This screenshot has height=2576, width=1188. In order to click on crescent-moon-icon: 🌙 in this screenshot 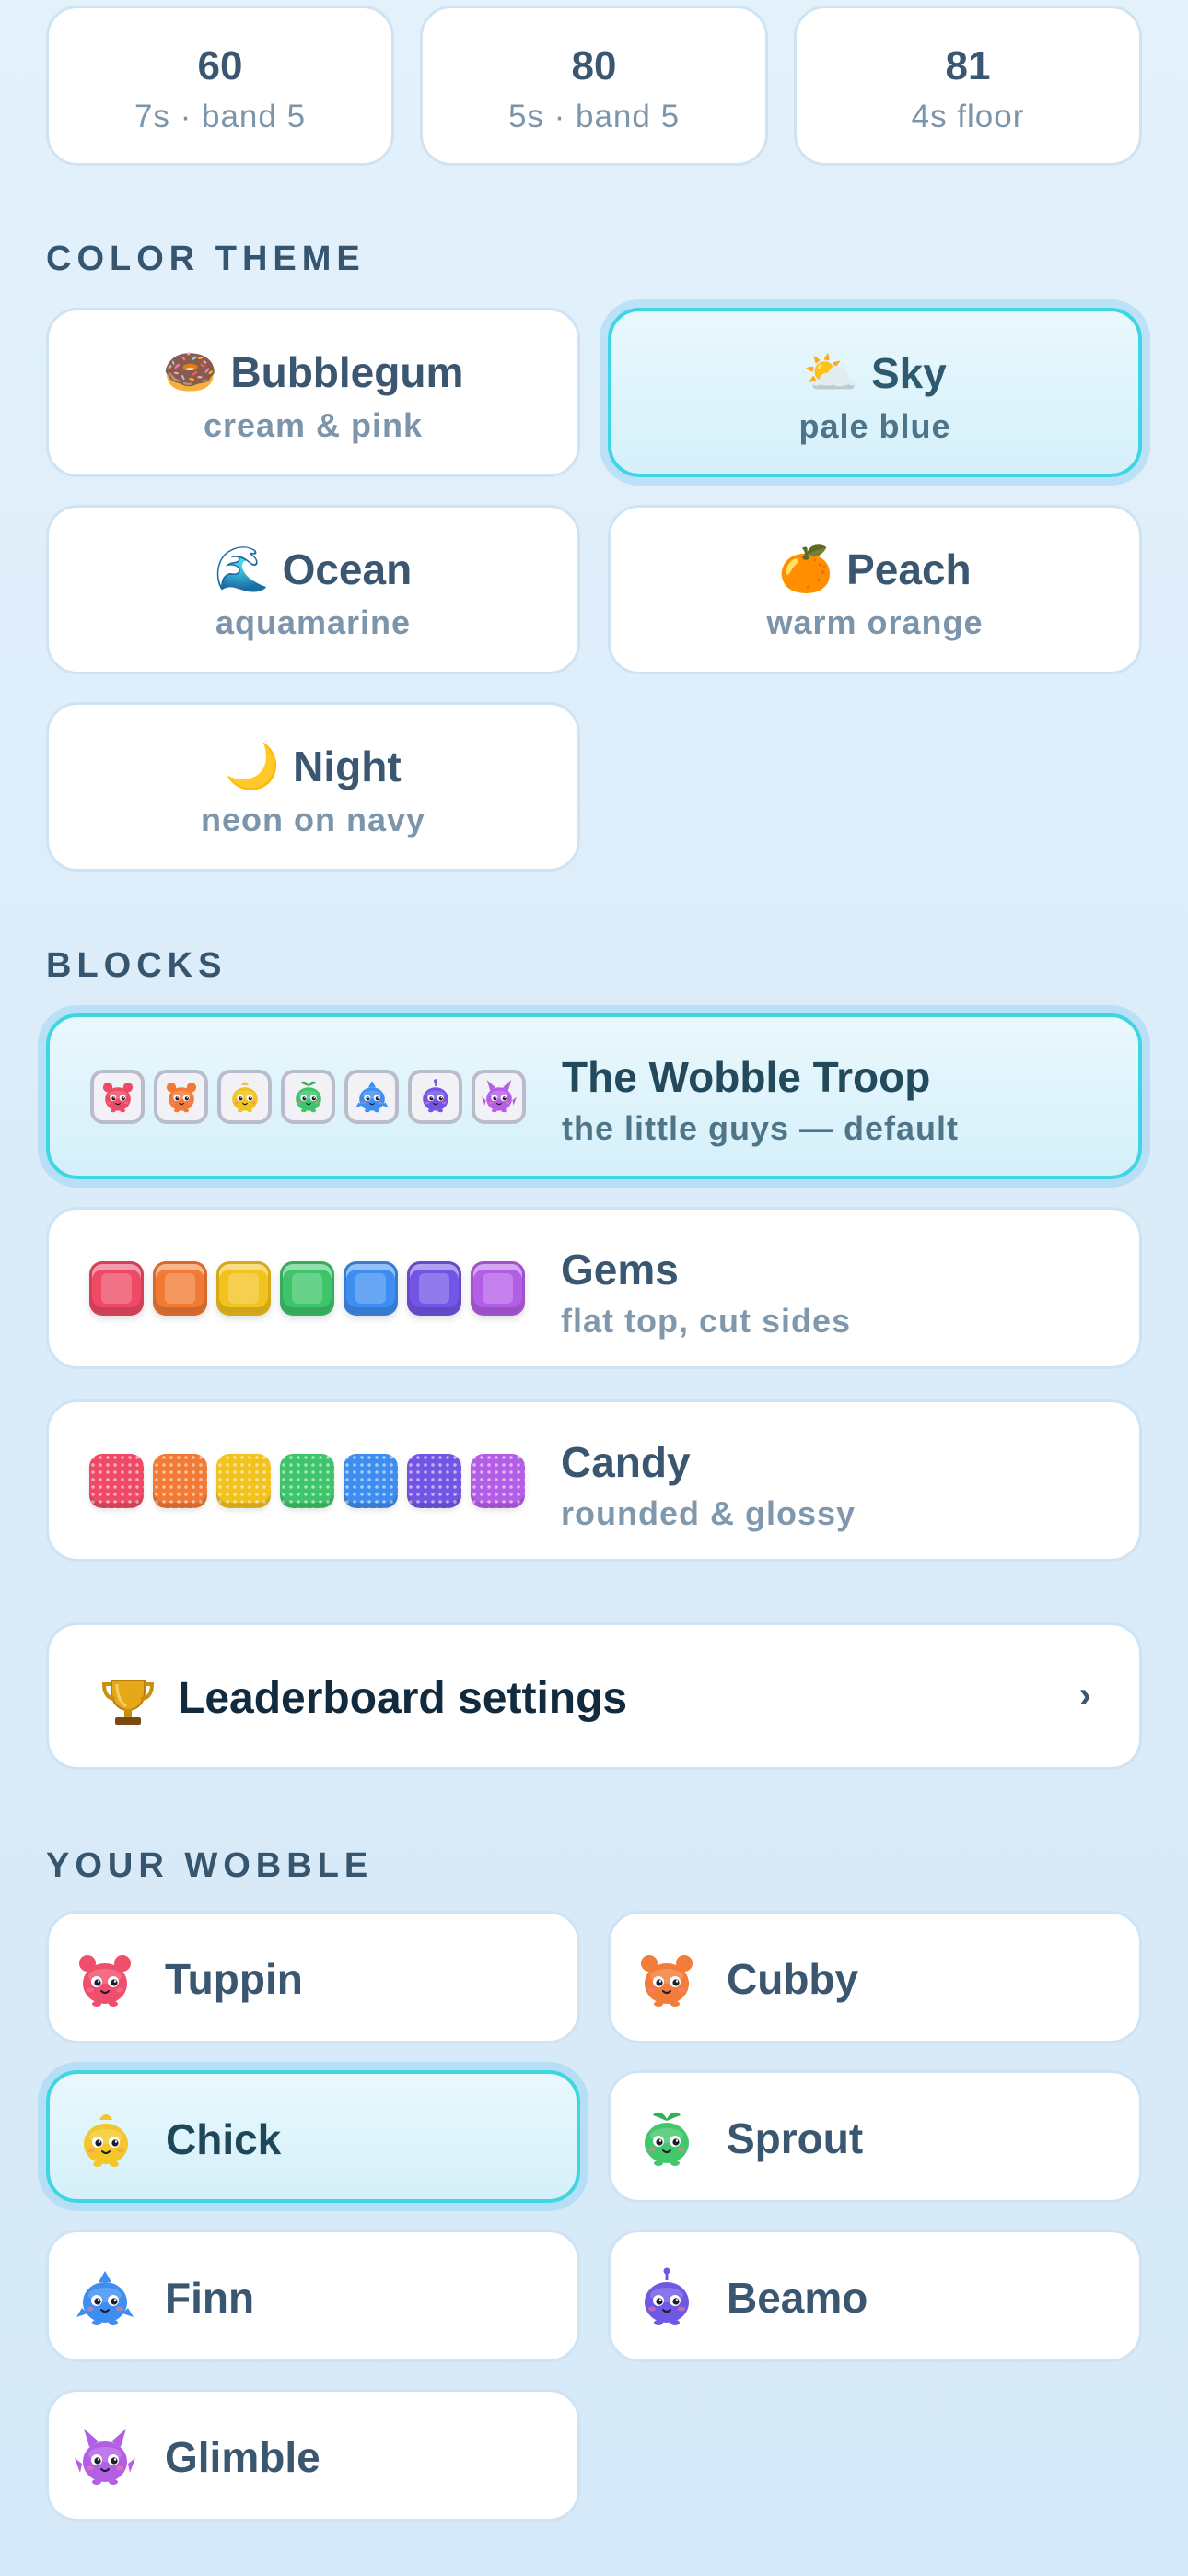, I will do `click(253, 766)`.